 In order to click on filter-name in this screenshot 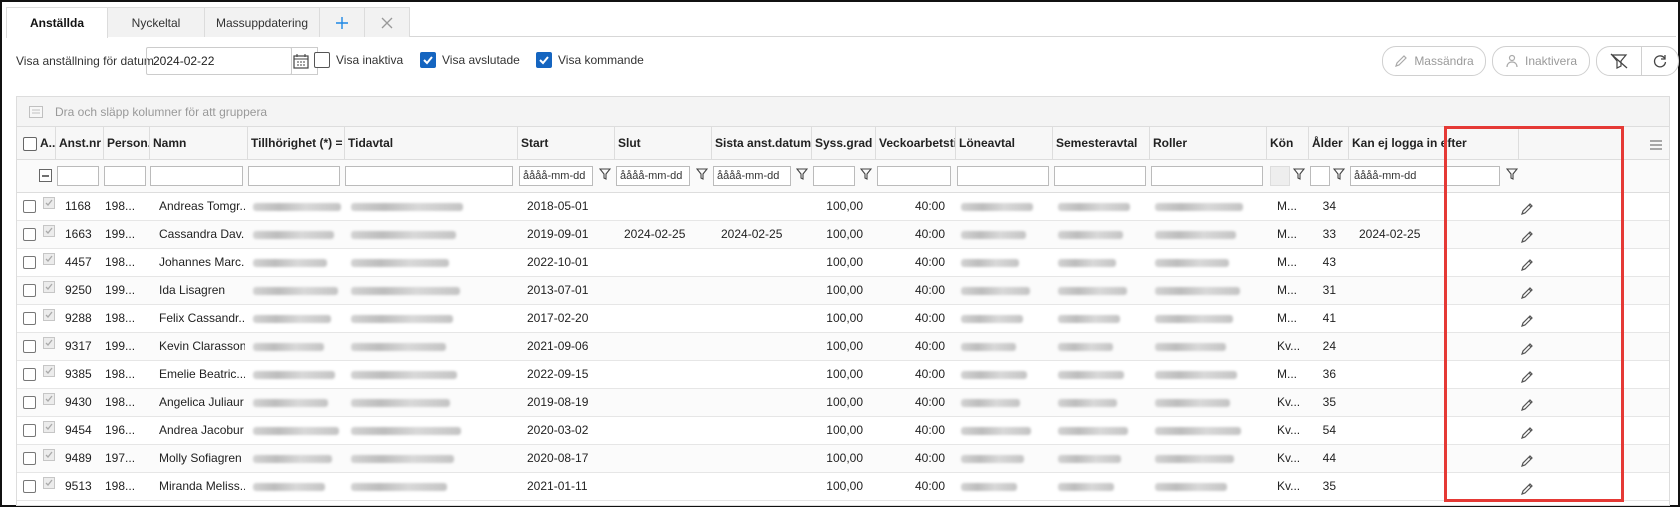, I will do `click(196, 176)`.